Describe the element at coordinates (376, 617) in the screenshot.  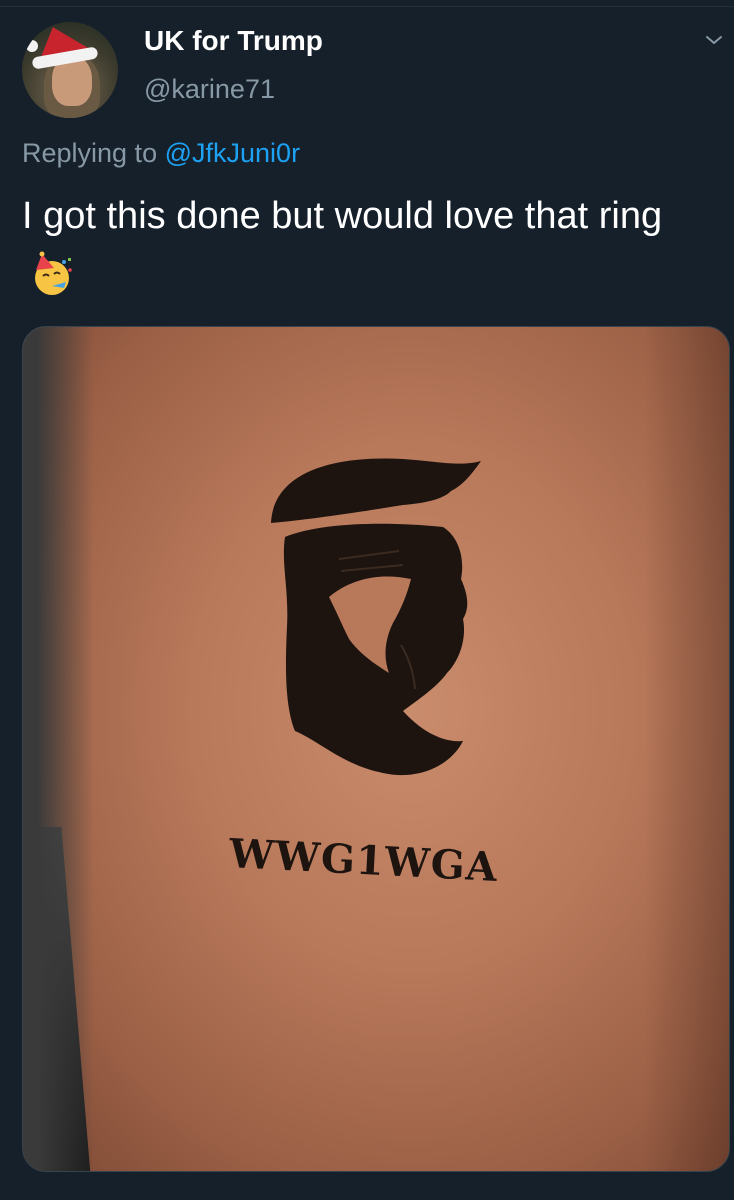
I see `q-tattoo-graphic` at that location.